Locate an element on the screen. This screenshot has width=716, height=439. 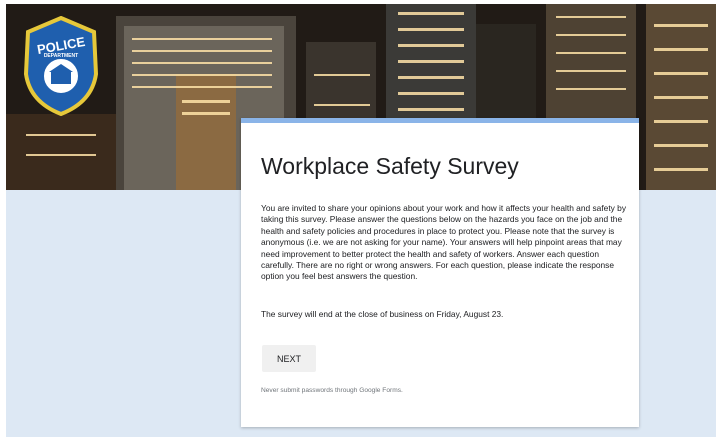
next-button: NEXT is located at coordinates (289, 358).